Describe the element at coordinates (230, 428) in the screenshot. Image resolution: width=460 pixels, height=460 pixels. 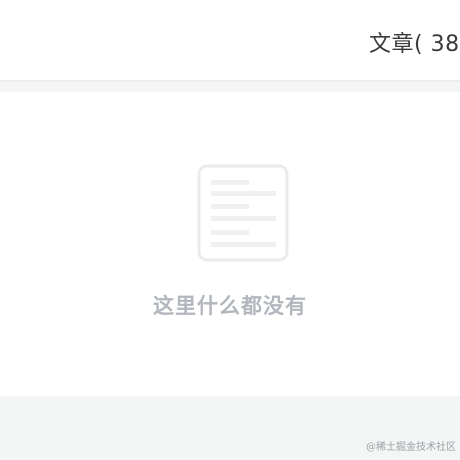
I see `footer-area: @稀土掘金技术社区` at that location.